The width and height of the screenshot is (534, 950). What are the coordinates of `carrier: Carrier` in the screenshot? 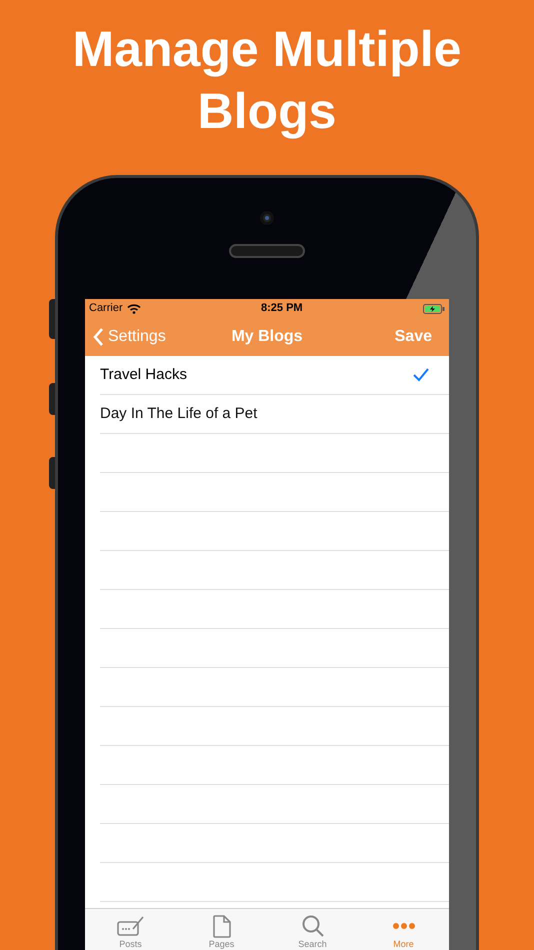 It's located at (106, 308).